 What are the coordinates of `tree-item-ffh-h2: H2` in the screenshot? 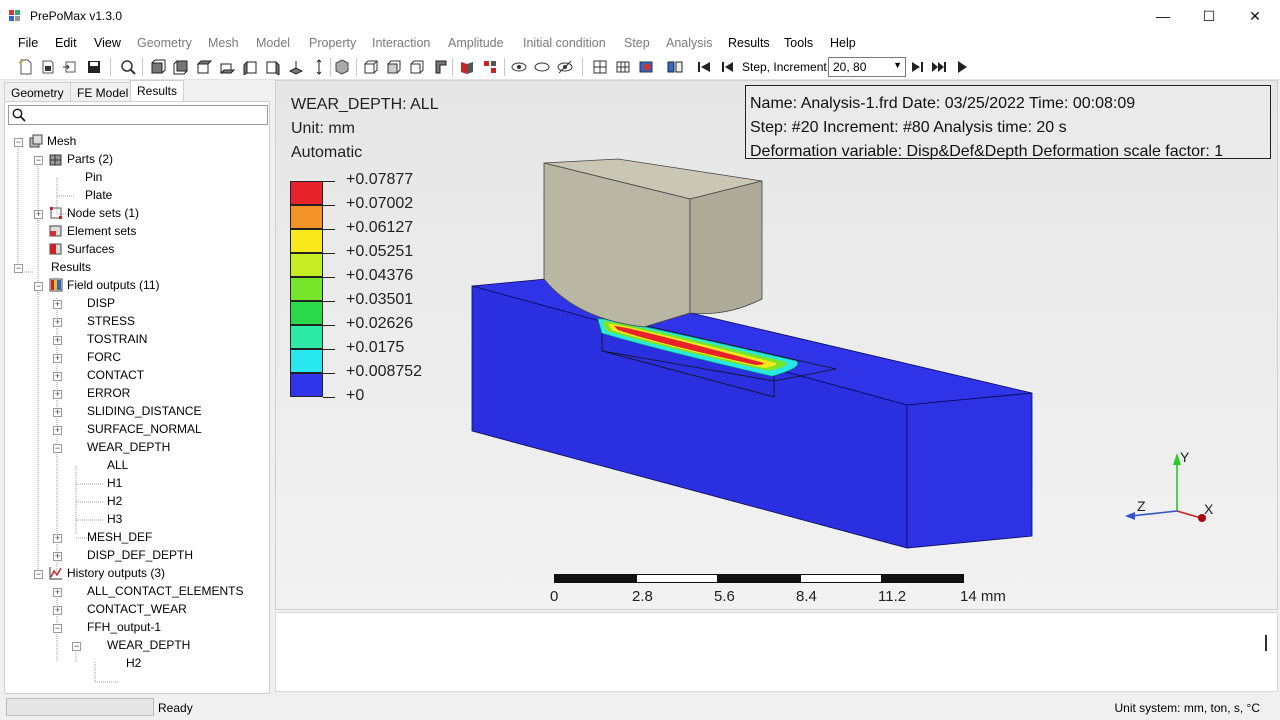 It's located at (133, 665).